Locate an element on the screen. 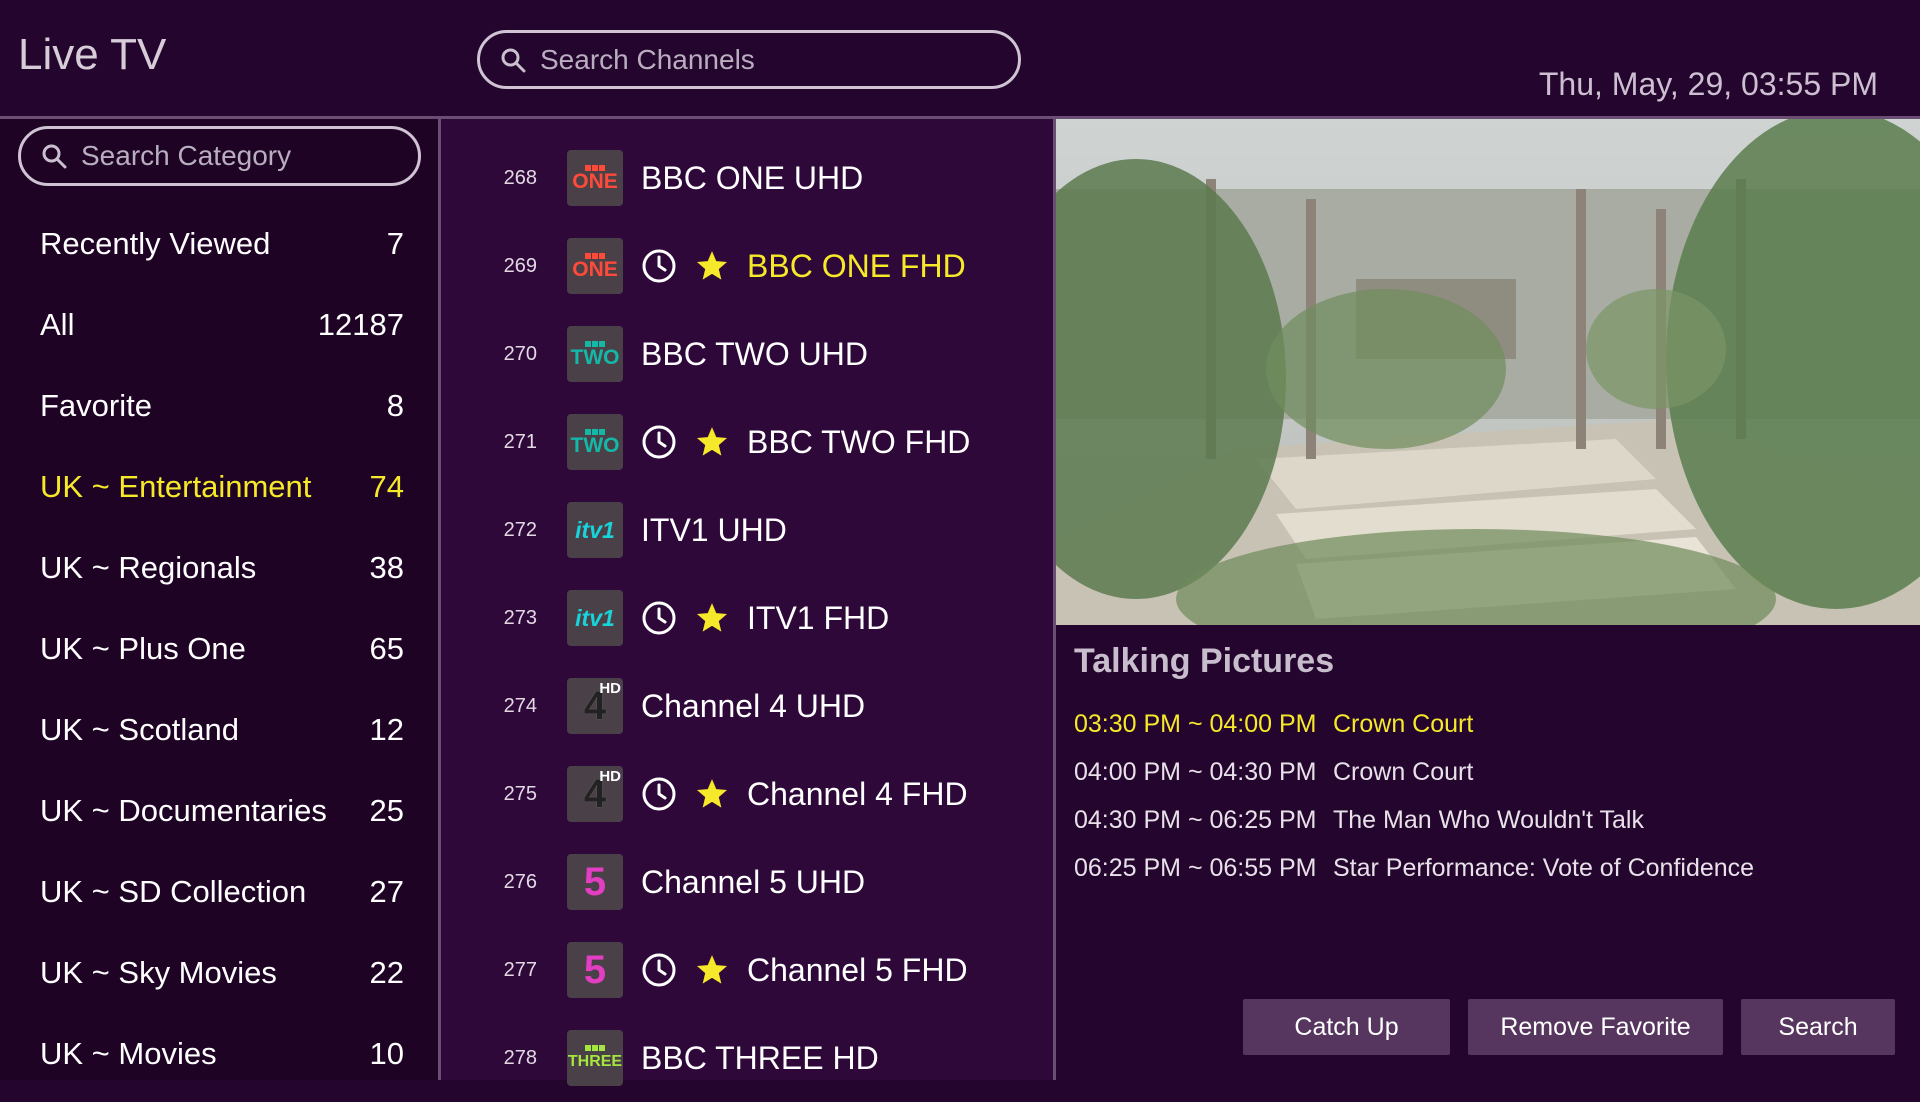 The height and width of the screenshot is (1102, 1920). category-count: 38 is located at coordinates (386, 567).